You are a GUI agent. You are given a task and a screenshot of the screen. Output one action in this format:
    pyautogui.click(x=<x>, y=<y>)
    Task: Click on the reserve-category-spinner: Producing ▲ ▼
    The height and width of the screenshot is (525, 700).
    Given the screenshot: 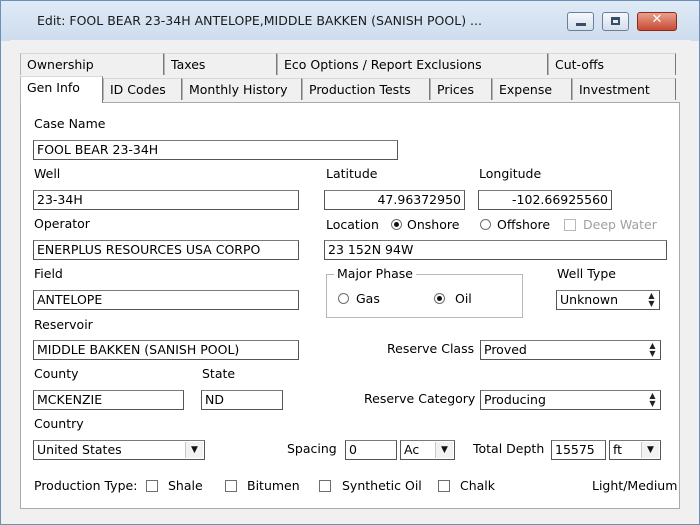 What is the action you would take?
    pyautogui.click(x=570, y=400)
    